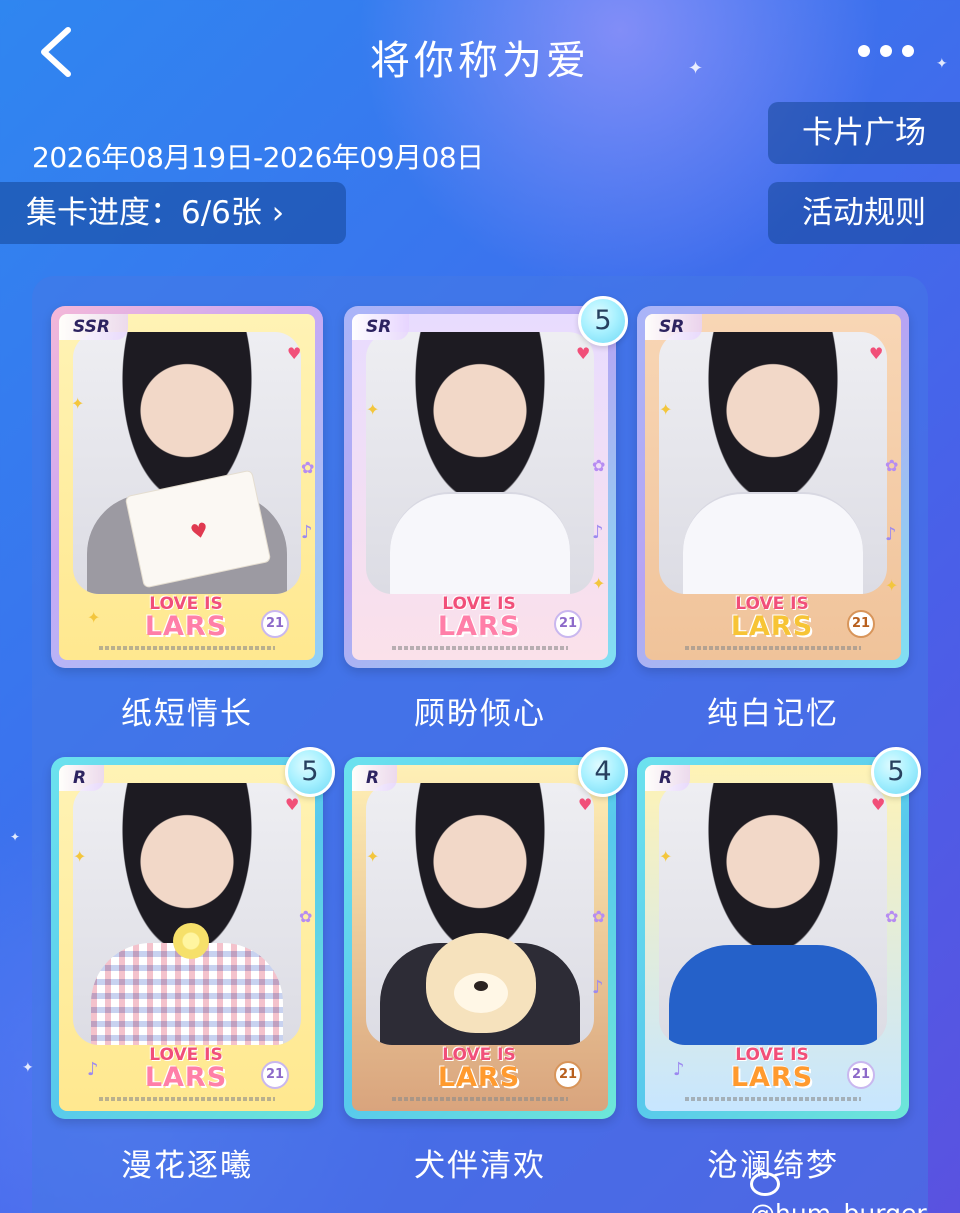  I want to click on tier-badge: SSR, so click(93, 327).